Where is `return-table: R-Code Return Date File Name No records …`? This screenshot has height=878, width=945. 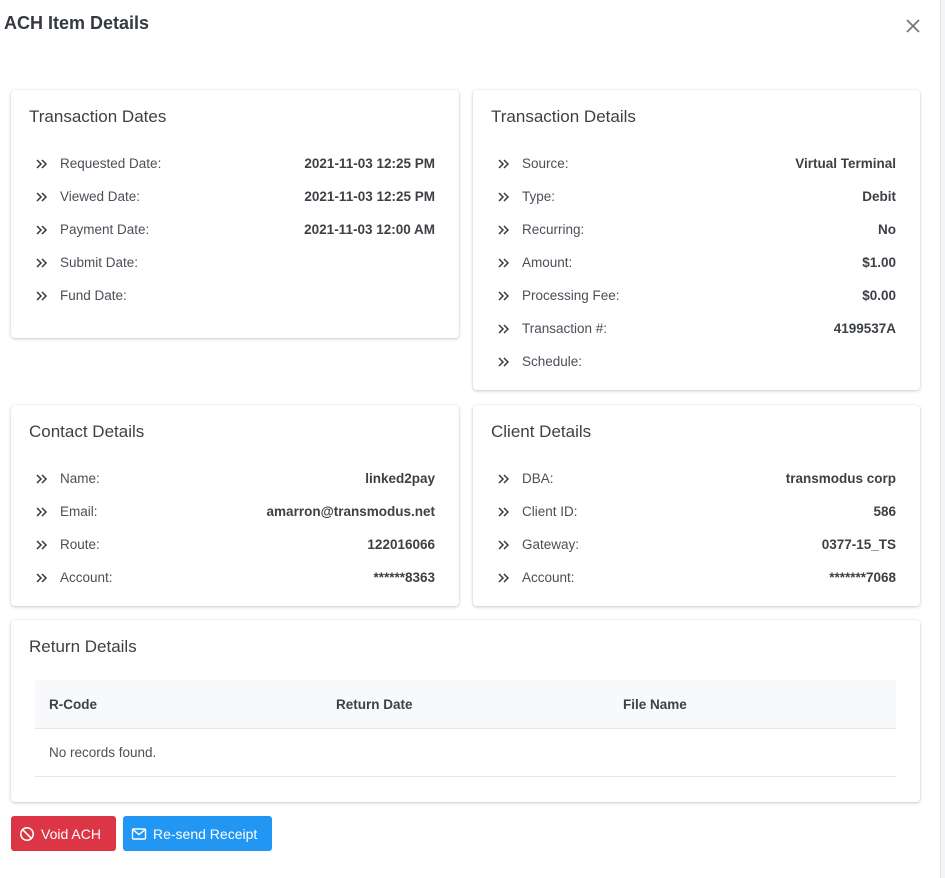 return-table: R-Code Return Date File Name No records … is located at coordinates (465, 728).